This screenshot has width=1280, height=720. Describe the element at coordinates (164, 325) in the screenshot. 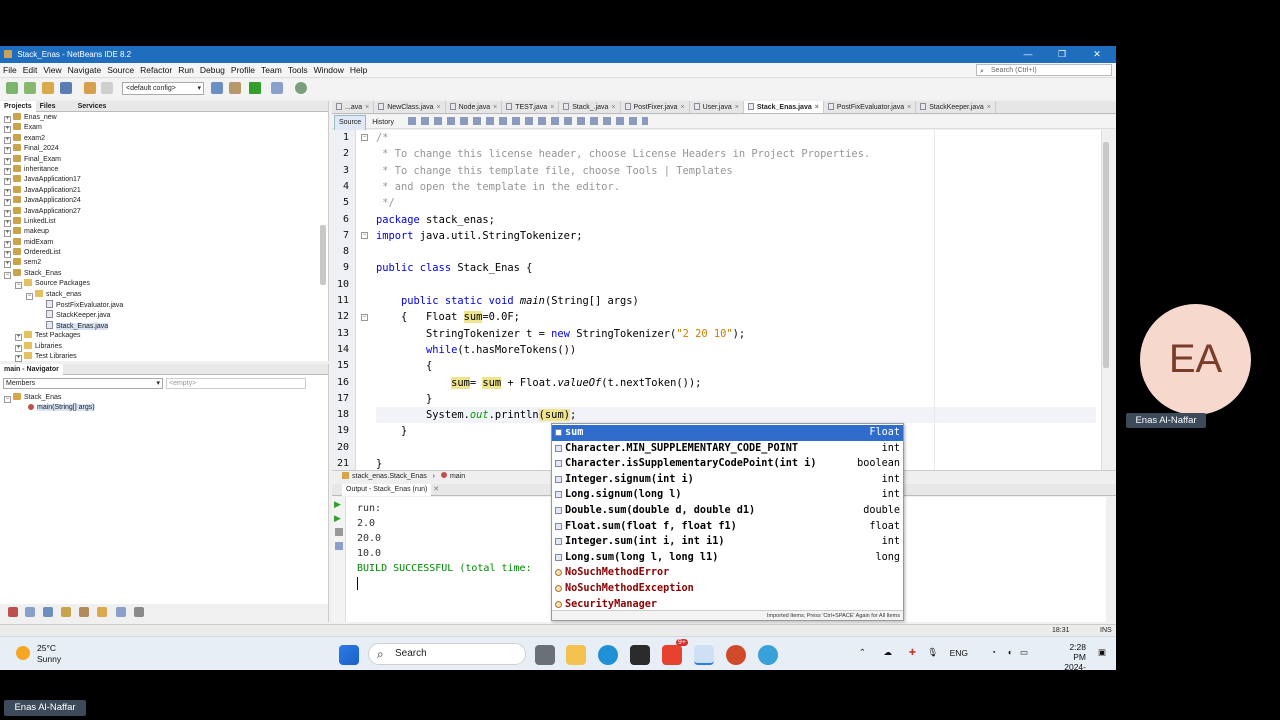

I see `tree-item: Stack_Enas.java` at that location.